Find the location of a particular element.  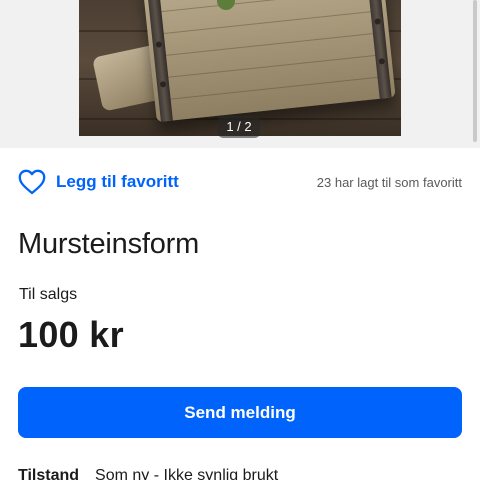

brick-mold-box is located at coordinates (269, 61).